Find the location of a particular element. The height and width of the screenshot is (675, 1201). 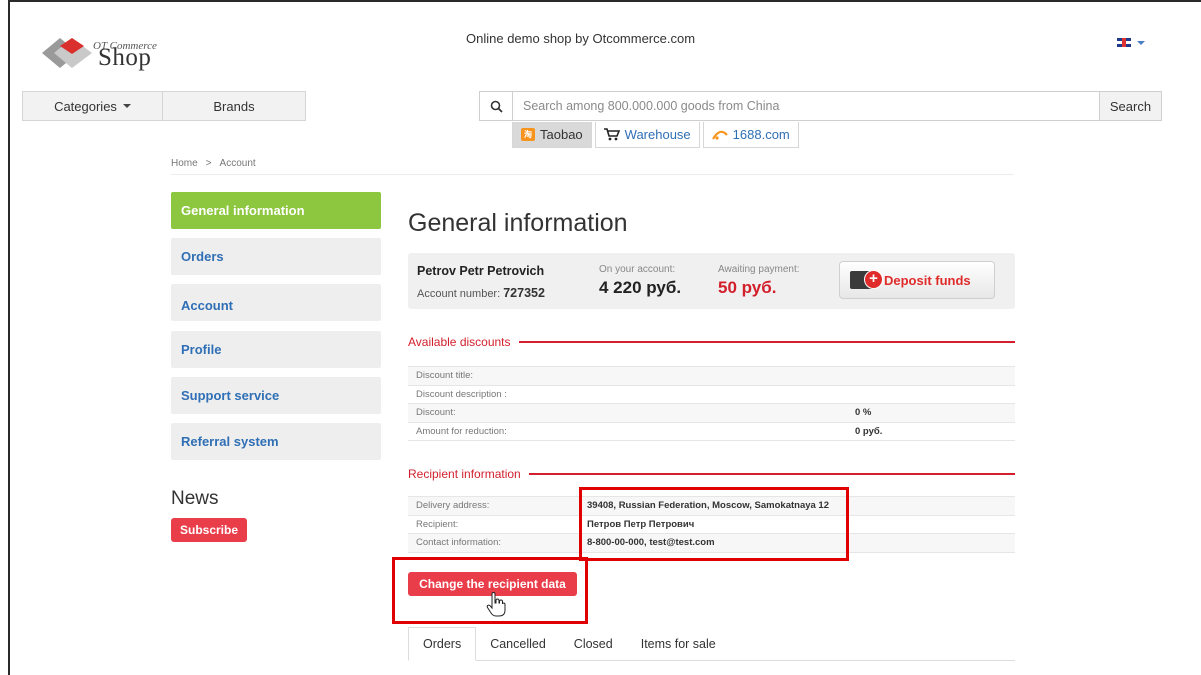

source-tab-warehouse: Warehouse is located at coordinates (647, 135).